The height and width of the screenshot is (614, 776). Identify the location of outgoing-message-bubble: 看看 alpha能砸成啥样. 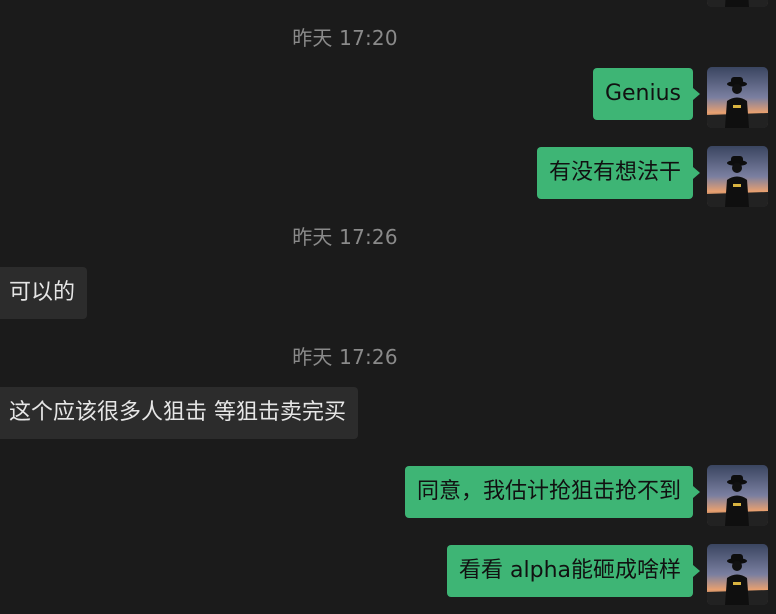
(573, 571).